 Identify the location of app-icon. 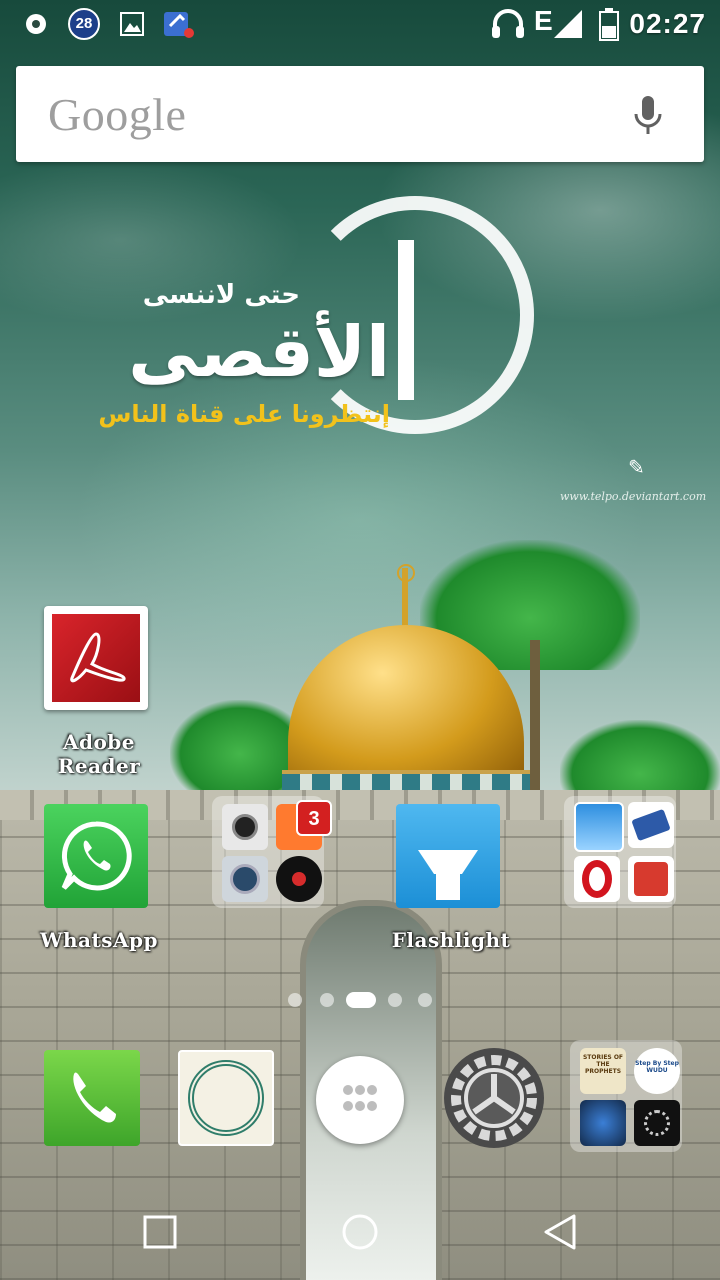
(651, 879).